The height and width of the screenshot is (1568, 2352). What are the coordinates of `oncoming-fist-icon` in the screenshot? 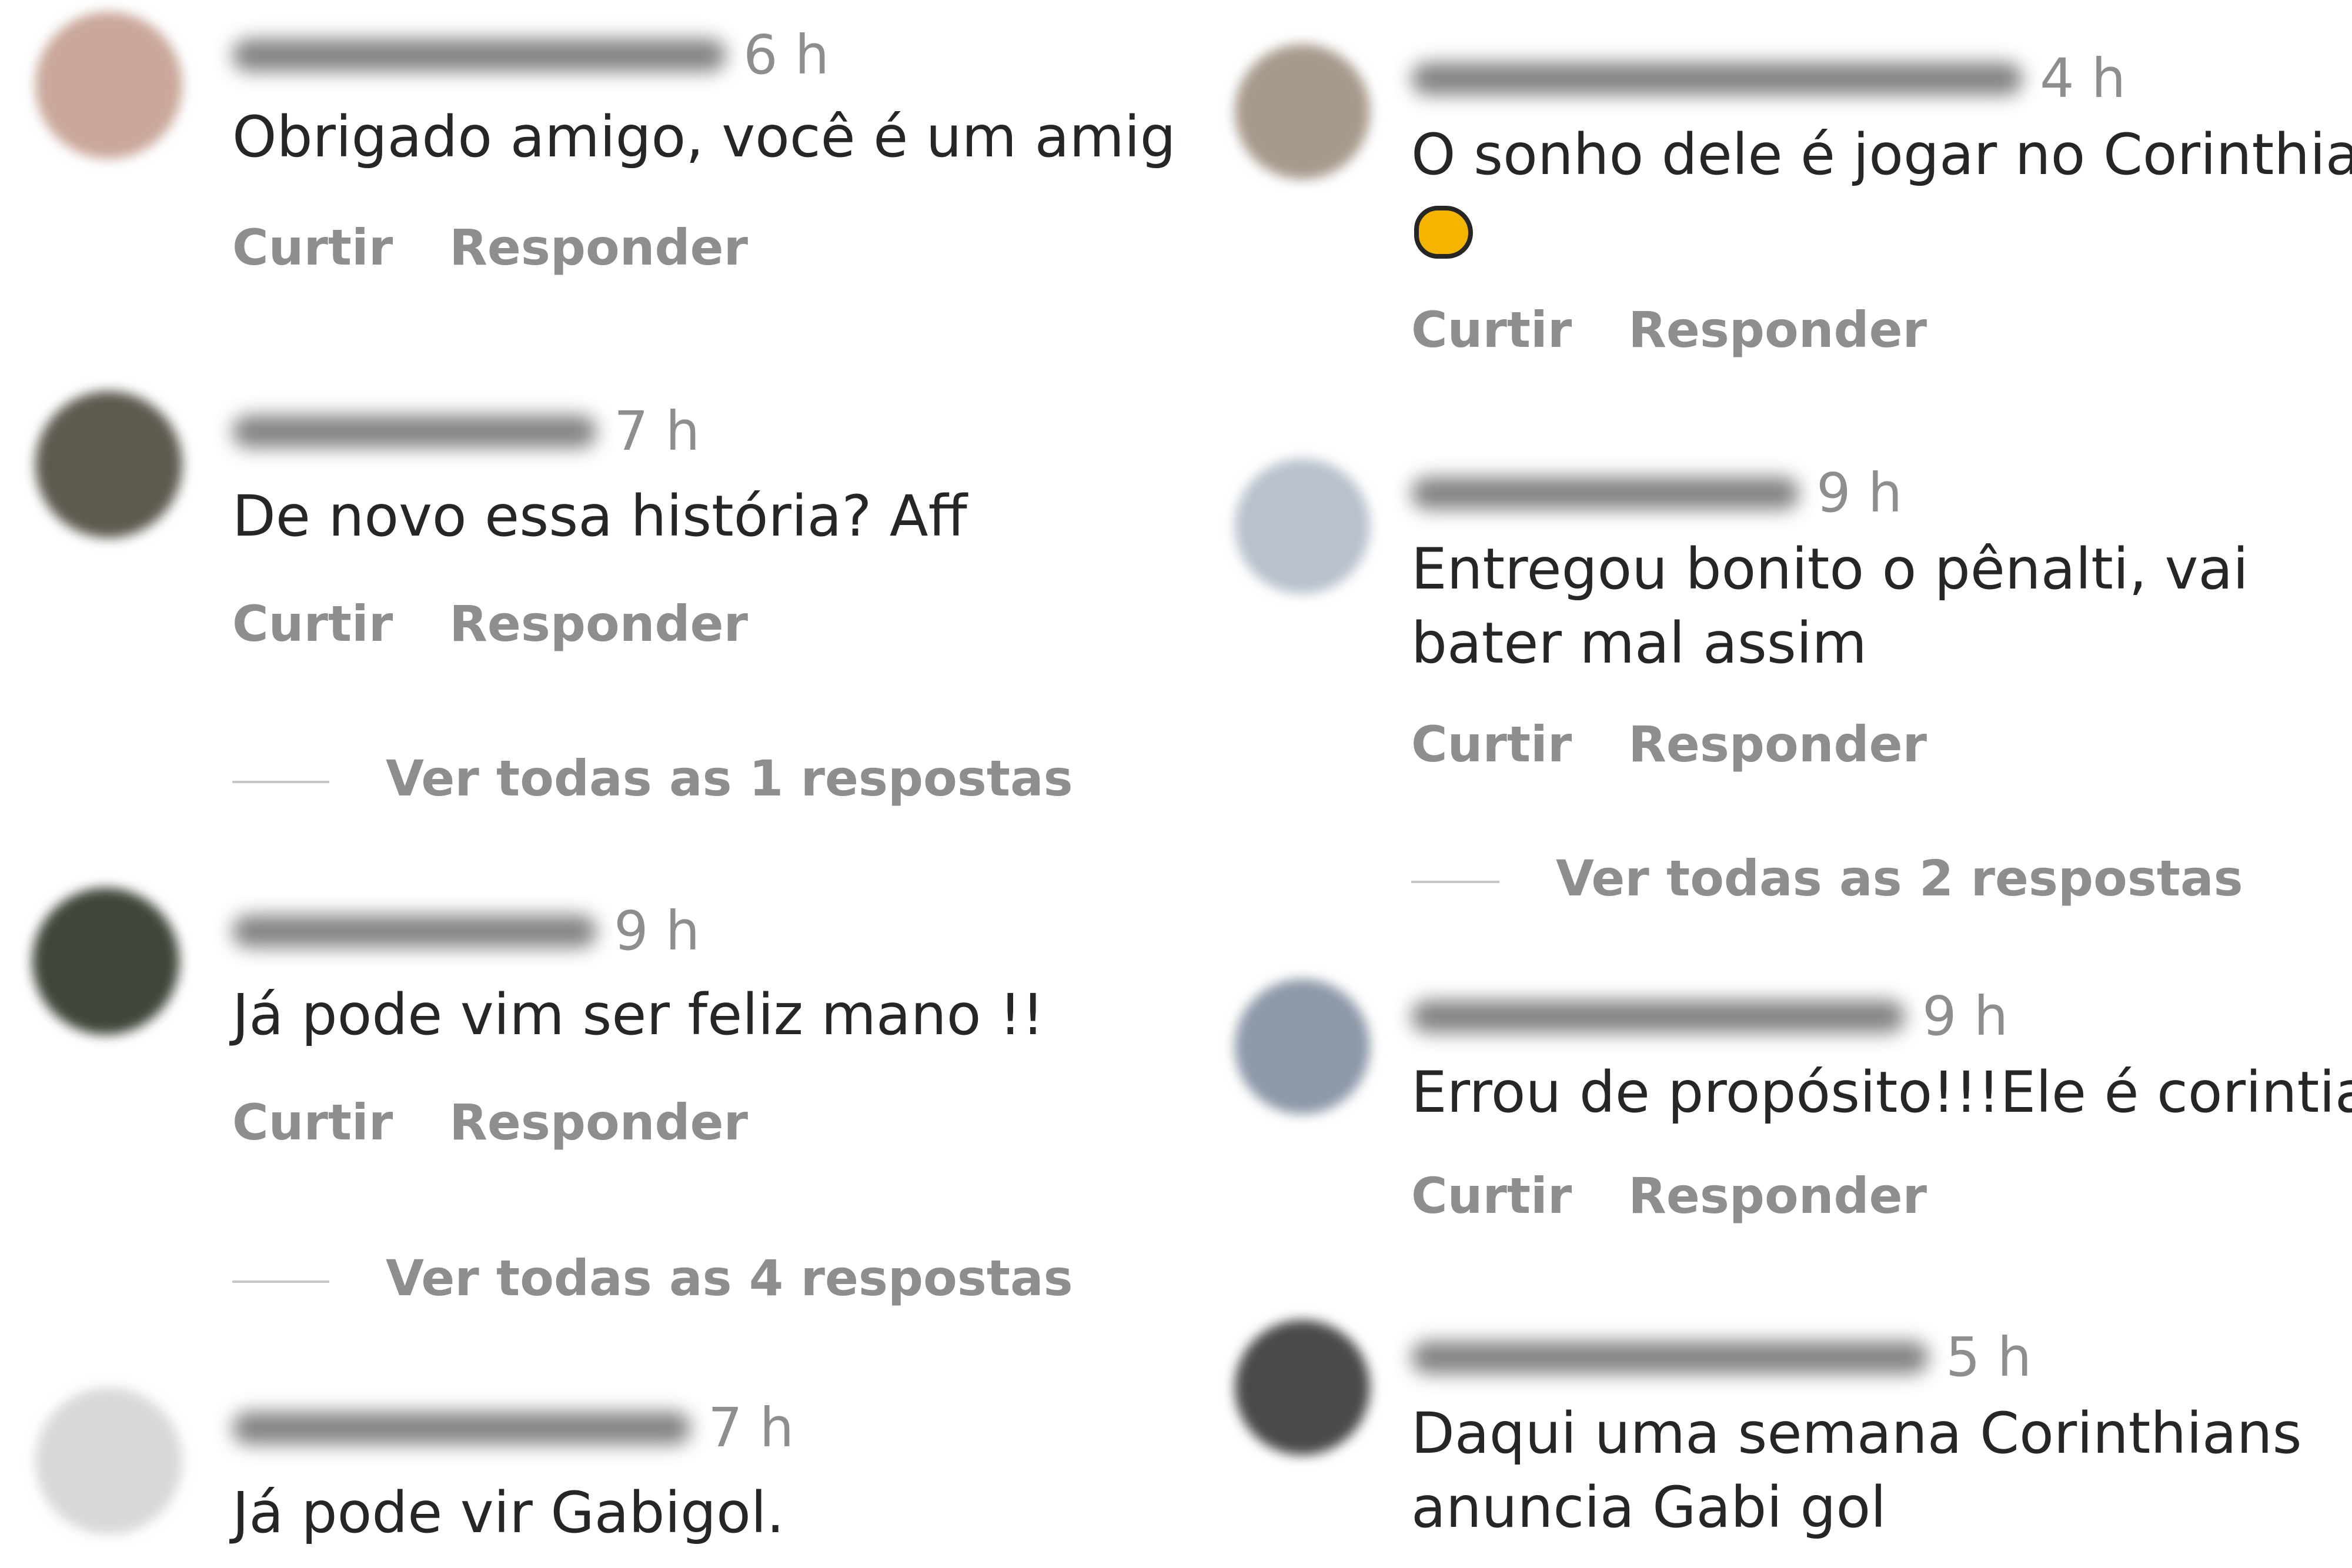 It's located at (1443, 233).